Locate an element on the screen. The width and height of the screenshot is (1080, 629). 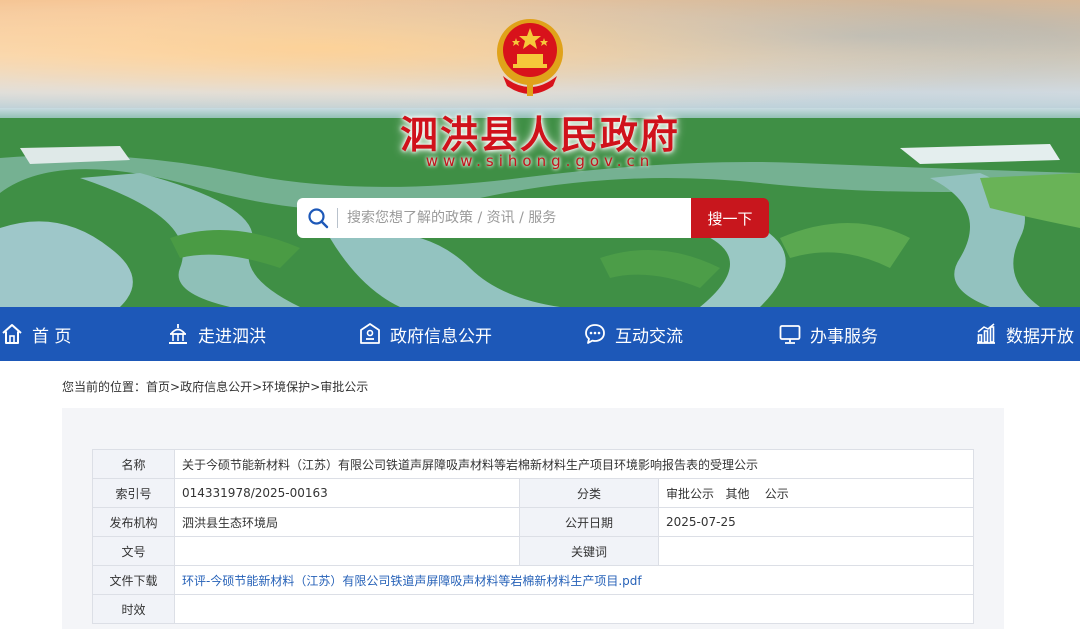
government-building-icon is located at coordinates (370, 333).